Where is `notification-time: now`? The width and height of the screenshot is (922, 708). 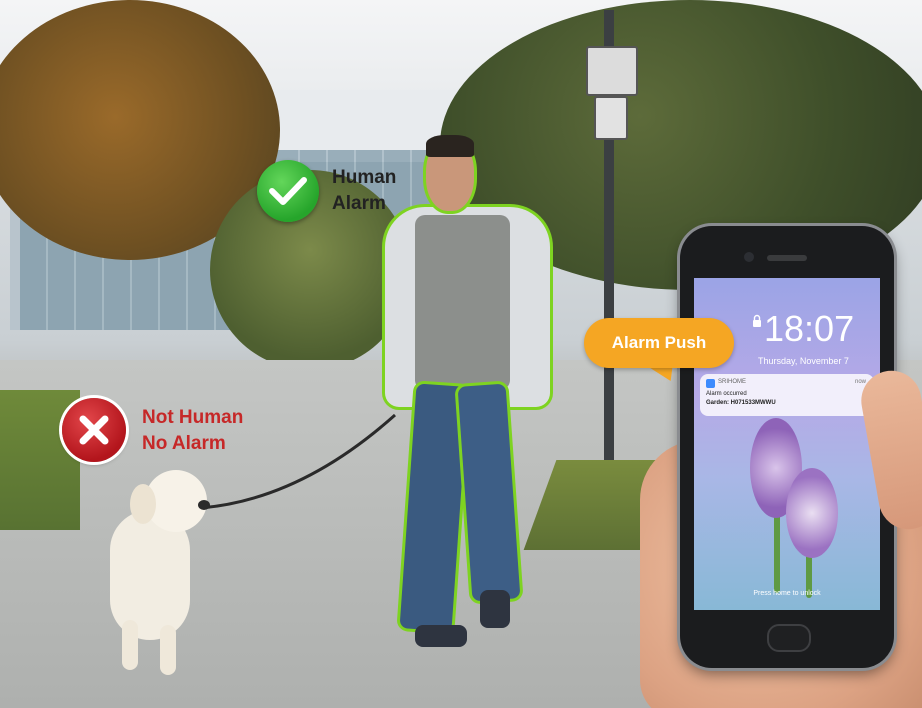
notification-time: now is located at coordinates (860, 382).